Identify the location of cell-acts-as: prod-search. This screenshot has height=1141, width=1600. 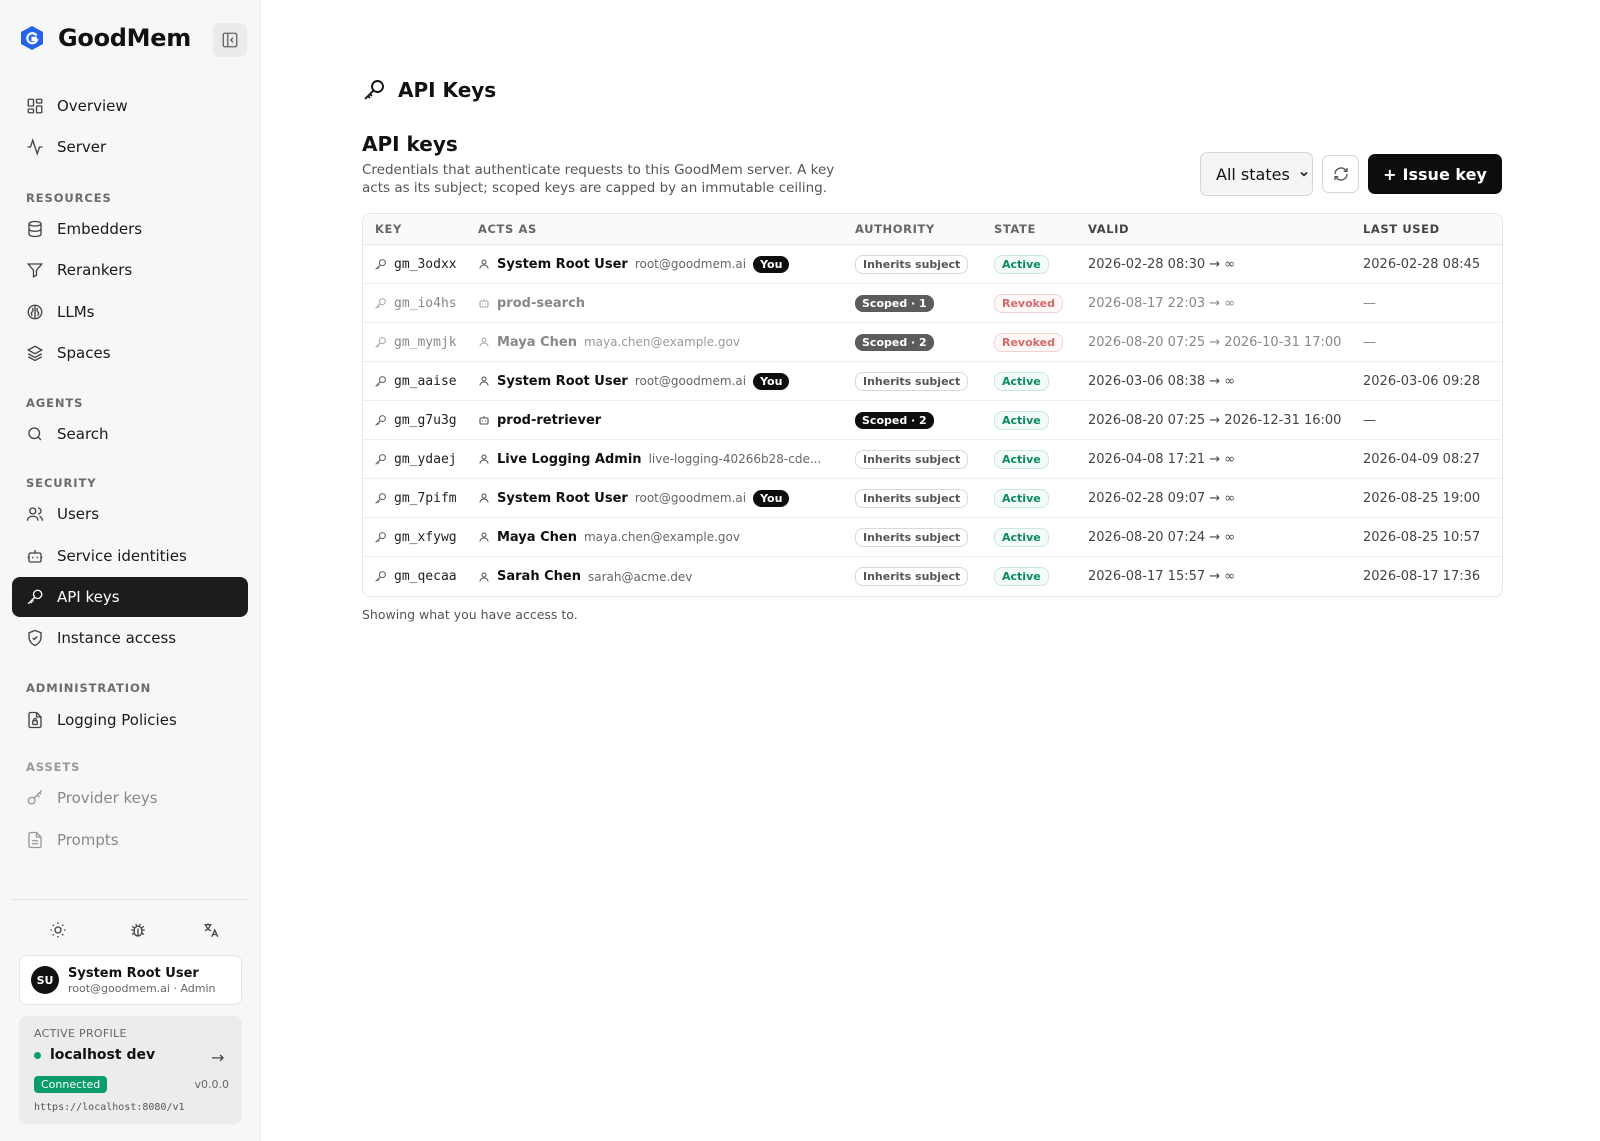
(666, 303).